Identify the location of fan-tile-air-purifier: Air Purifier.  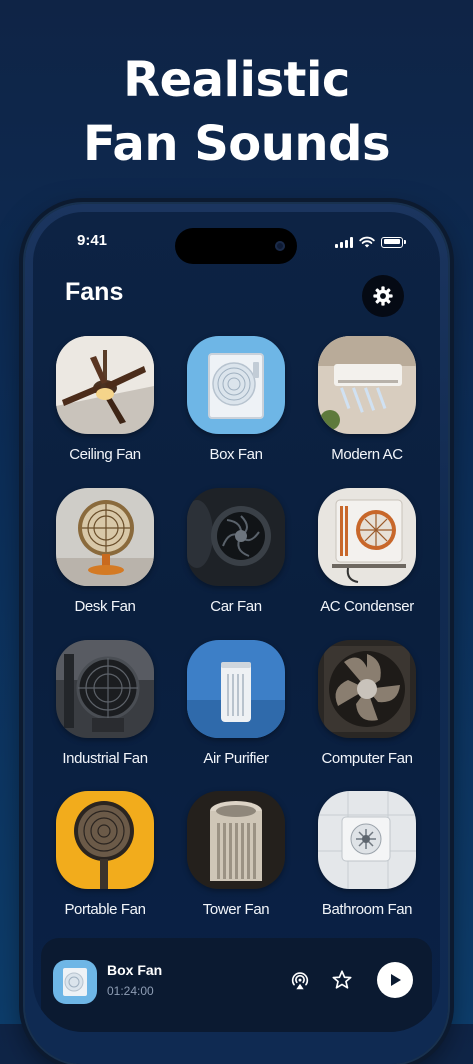
(236, 703).